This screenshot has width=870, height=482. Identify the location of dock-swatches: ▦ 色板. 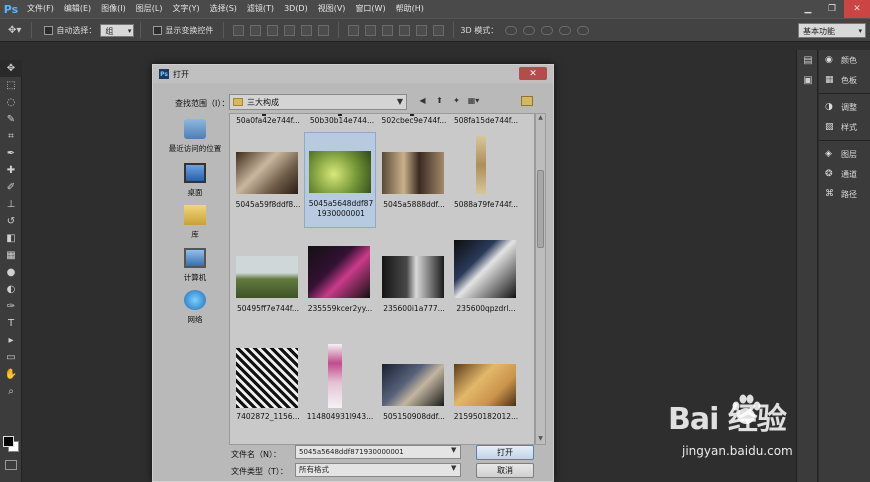
(844, 80).